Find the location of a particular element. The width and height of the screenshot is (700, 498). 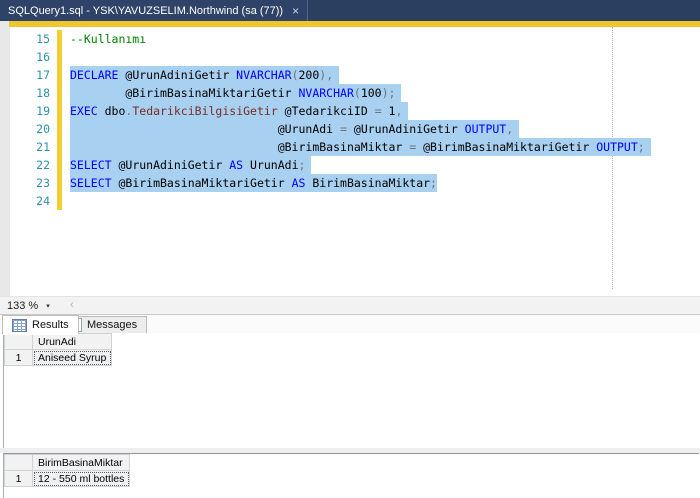

hscroll-left-arrow-icon: ‹ is located at coordinates (72, 305).